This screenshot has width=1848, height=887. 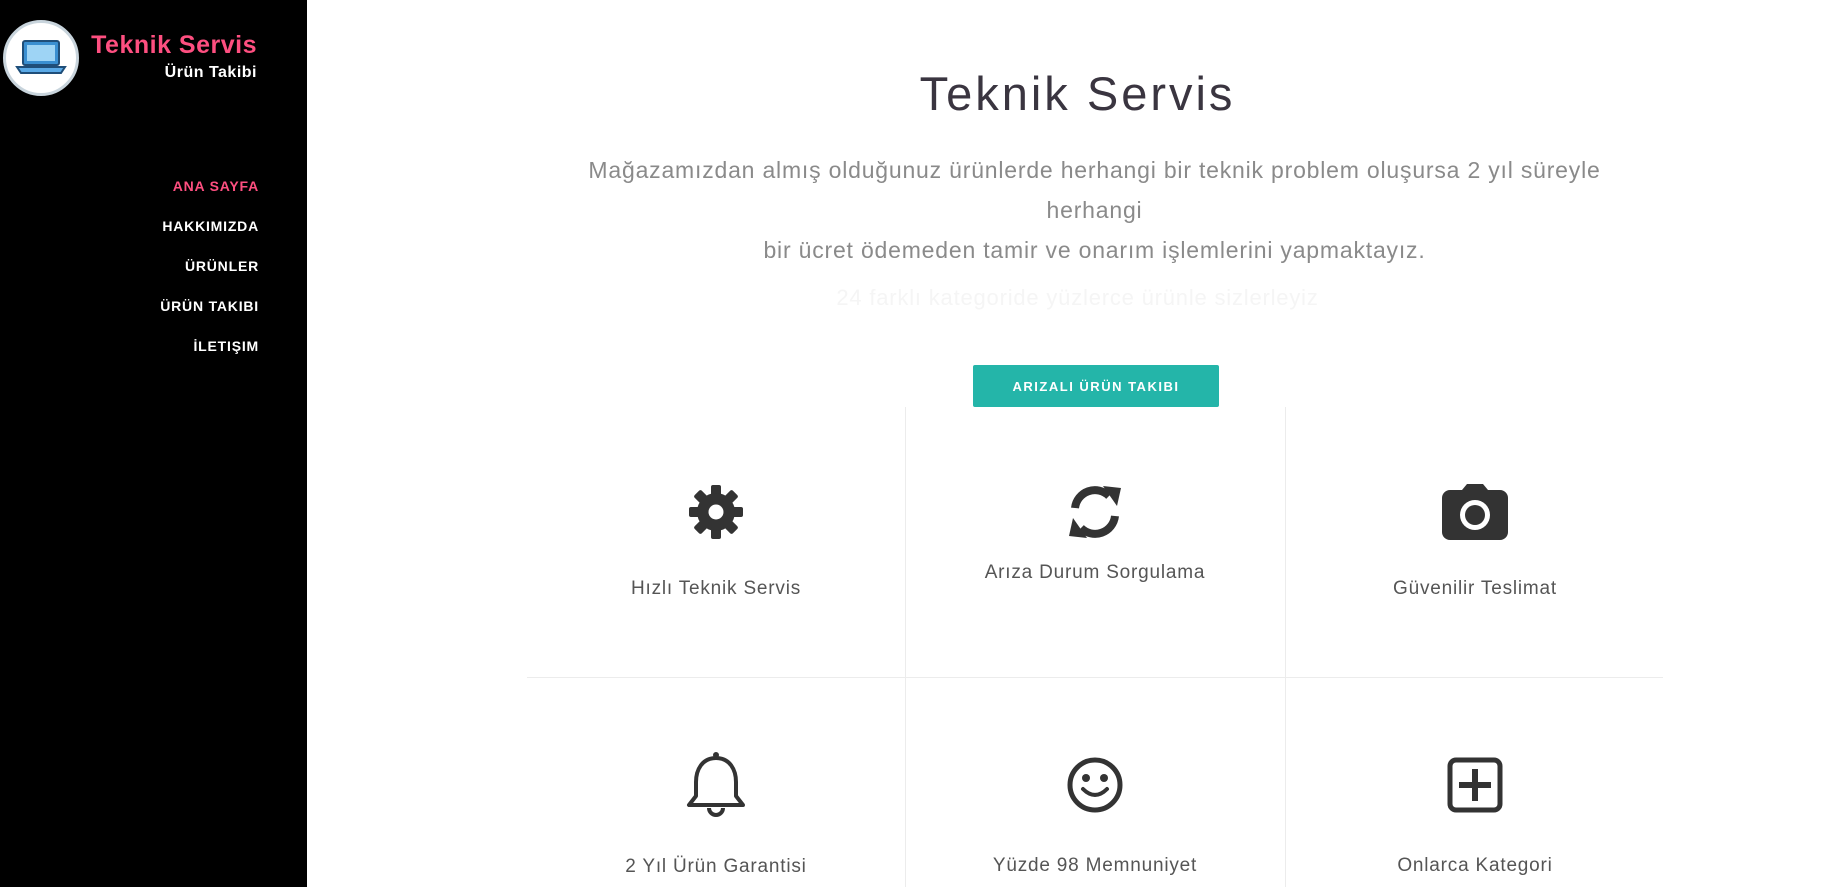 I want to click on page-title: Teknik Servis, so click(x=1077, y=93).